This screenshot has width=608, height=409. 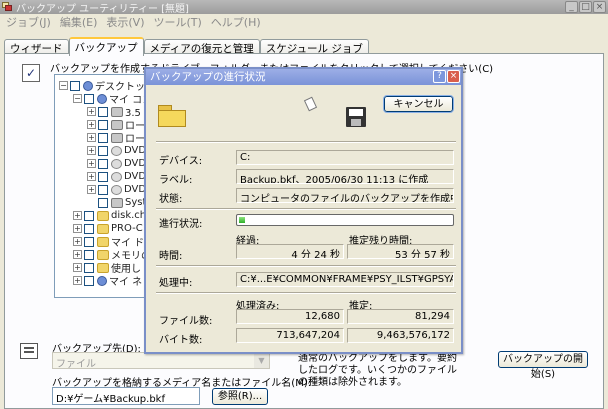 What do you see at coordinates (400, 335) in the screenshot?
I see `bytes-estimated: 9,463,576,172` at bounding box center [400, 335].